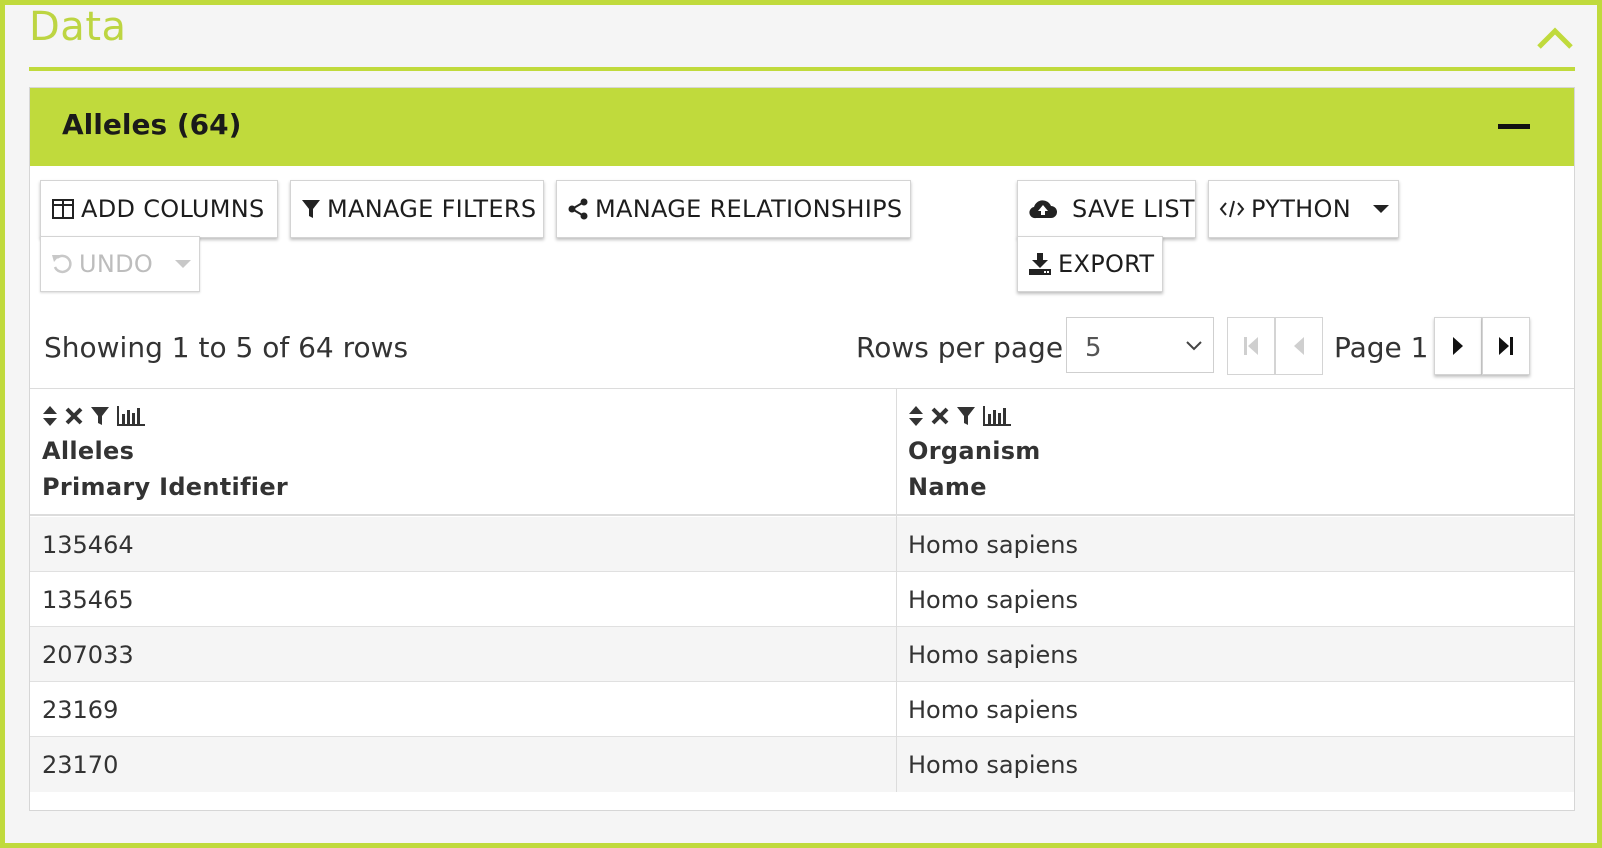 The height and width of the screenshot is (848, 1602). What do you see at coordinates (432, 209) in the screenshot?
I see `manage-filters-label: MANAGE FILTERS` at bounding box center [432, 209].